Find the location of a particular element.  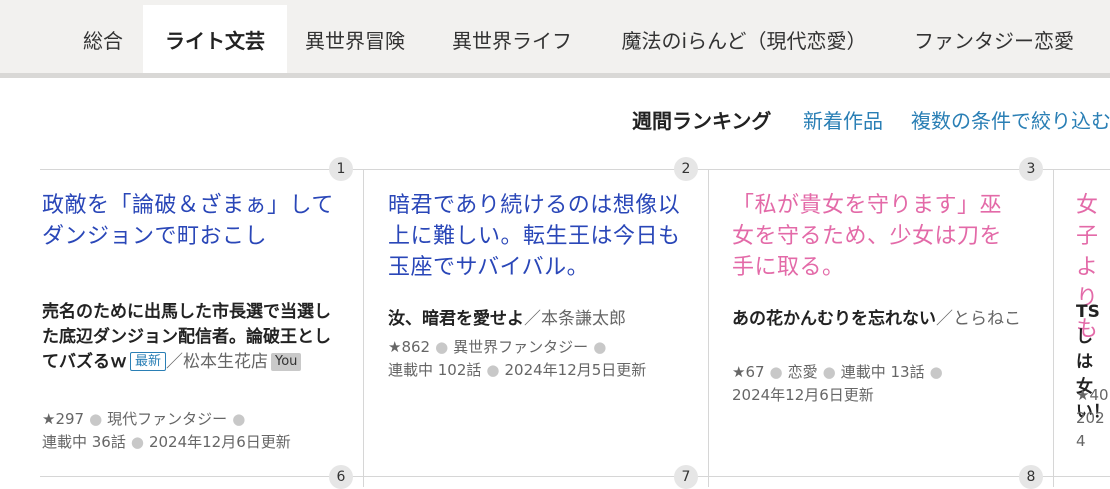

tab-general: 総合 is located at coordinates (103, 39).